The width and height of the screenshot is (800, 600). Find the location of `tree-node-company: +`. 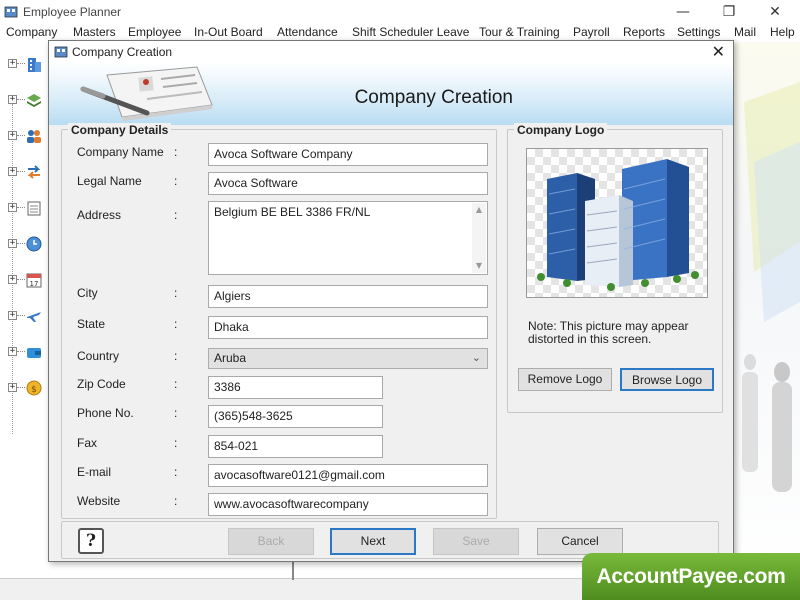

tree-node-company: + is located at coordinates (26, 64).